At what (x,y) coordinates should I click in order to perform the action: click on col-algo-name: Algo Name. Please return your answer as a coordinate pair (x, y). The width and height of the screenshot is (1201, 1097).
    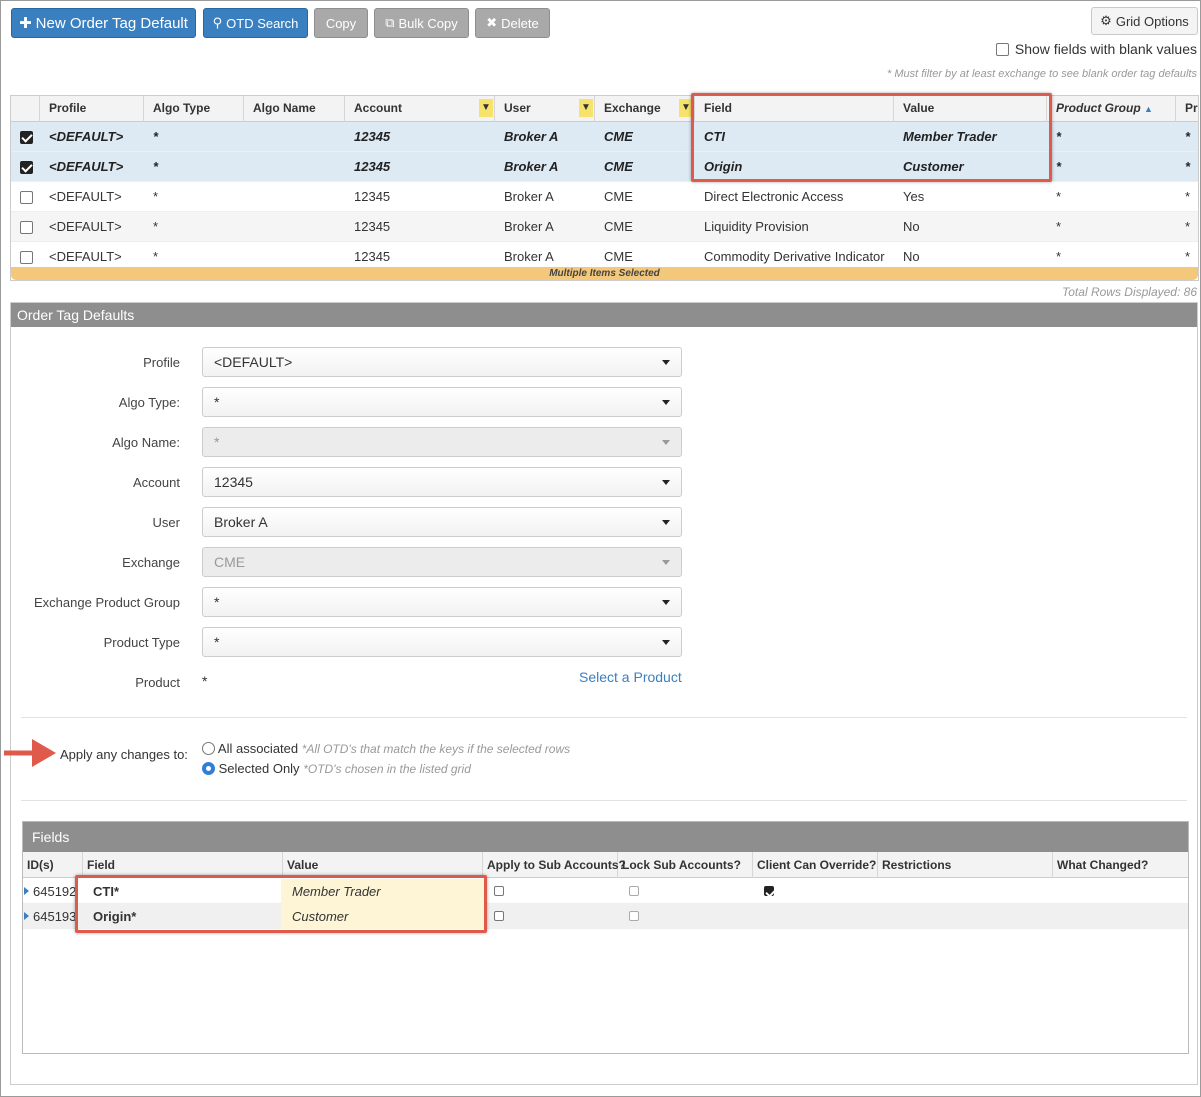
    Looking at the image, I should click on (294, 109).